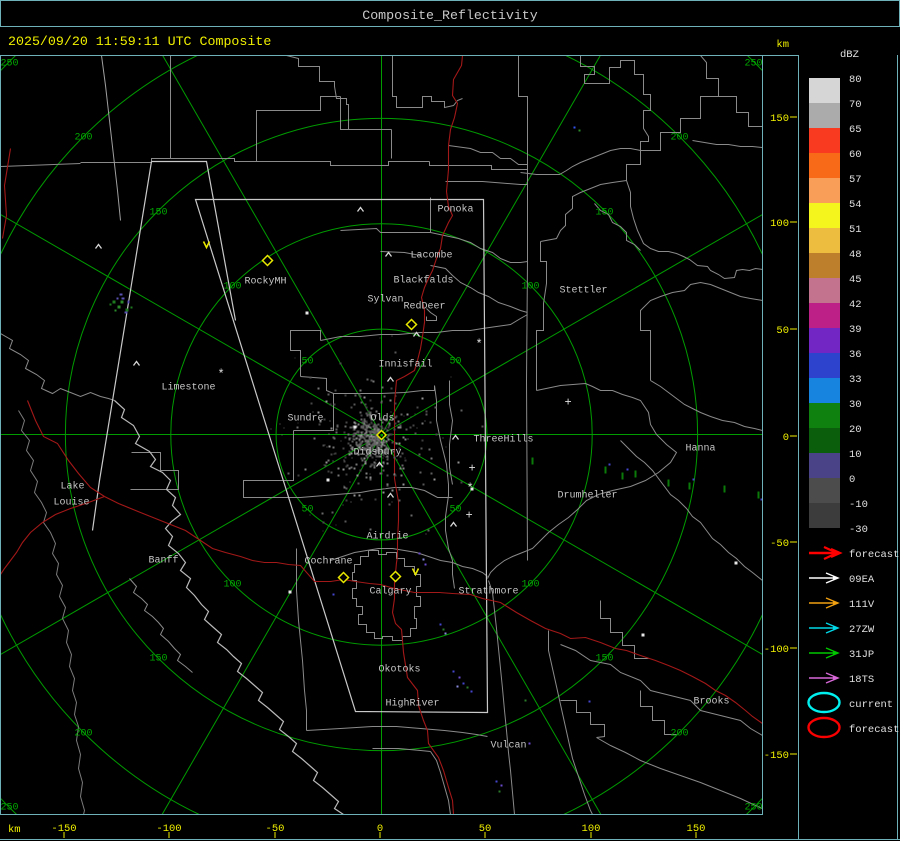  What do you see at coordinates (456, 210) in the screenshot?
I see `svg-text: Ponoka` at bounding box center [456, 210].